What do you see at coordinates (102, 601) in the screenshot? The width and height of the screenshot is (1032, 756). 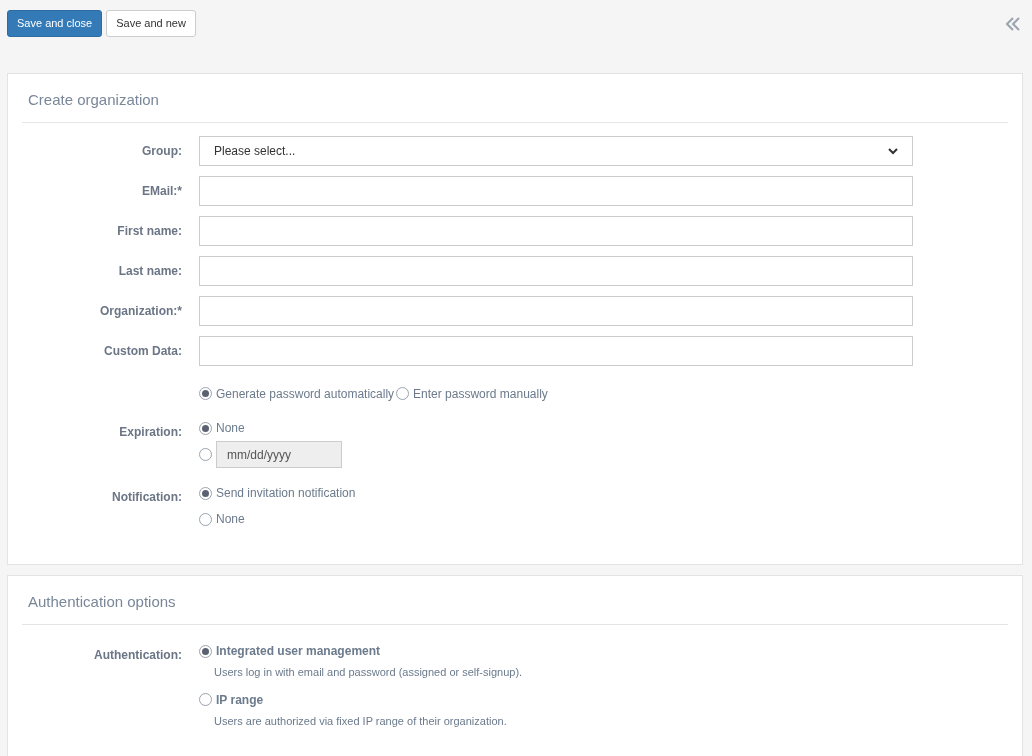 I see `section-title: Authentication options` at bounding box center [102, 601].